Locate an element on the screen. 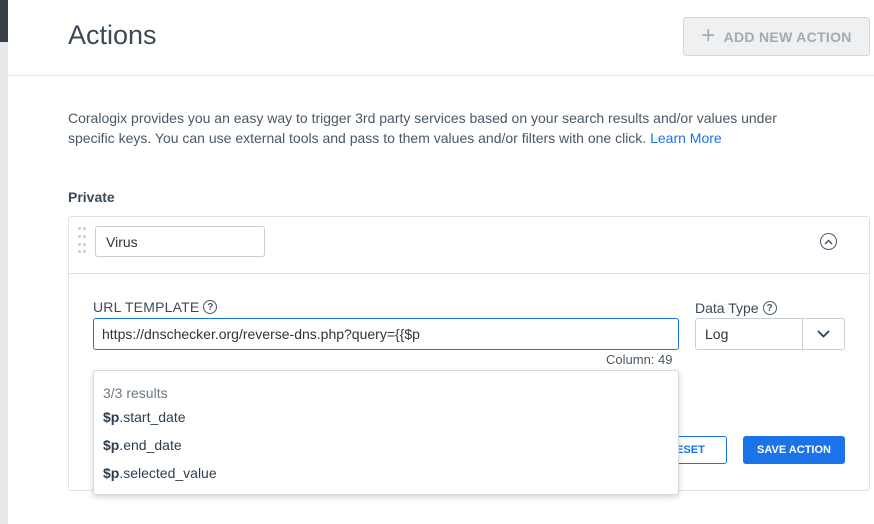 This screenshot has height=524, width=874. action-card-header is located at coordinates (469, 245).